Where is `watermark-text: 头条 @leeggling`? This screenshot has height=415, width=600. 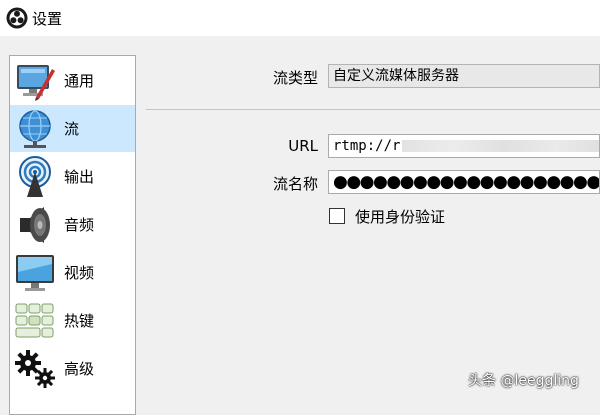
watermark-text: 头条 @leeggling is located at coordinates (523, 381).